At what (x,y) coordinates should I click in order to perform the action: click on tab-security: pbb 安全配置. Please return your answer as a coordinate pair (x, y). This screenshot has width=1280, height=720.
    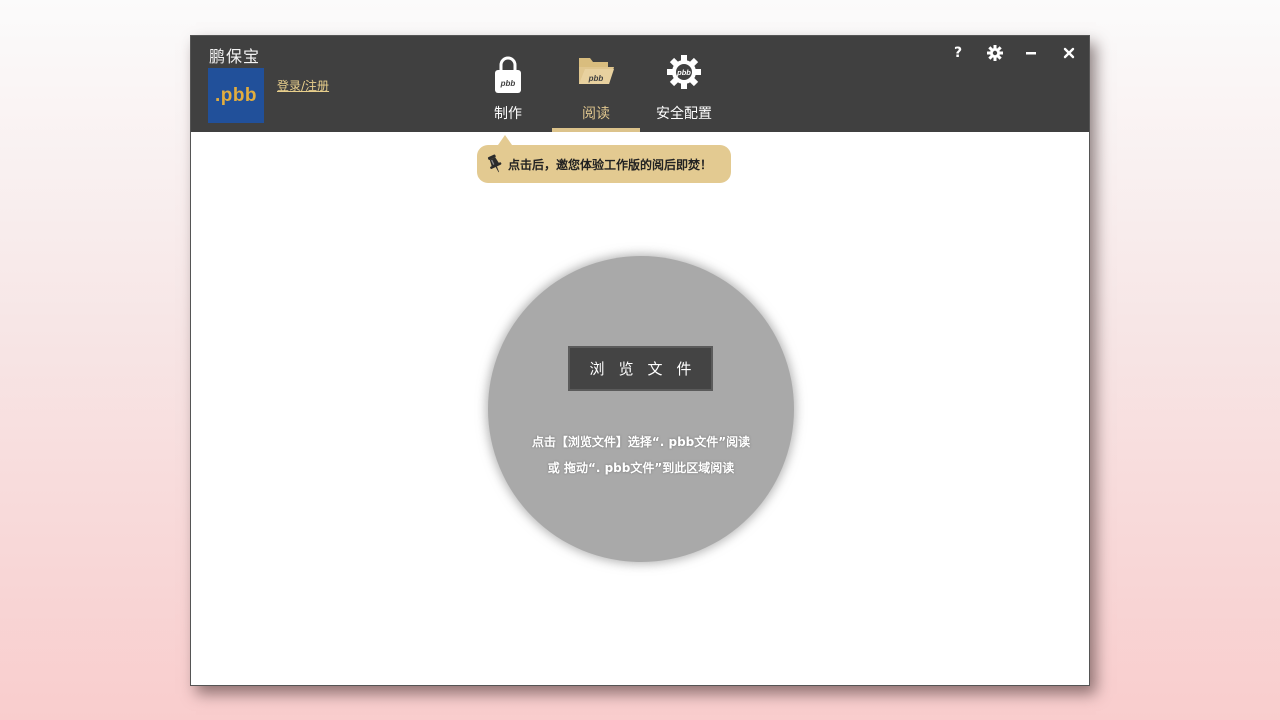
    Looking at the image, I should click on (684, 93).